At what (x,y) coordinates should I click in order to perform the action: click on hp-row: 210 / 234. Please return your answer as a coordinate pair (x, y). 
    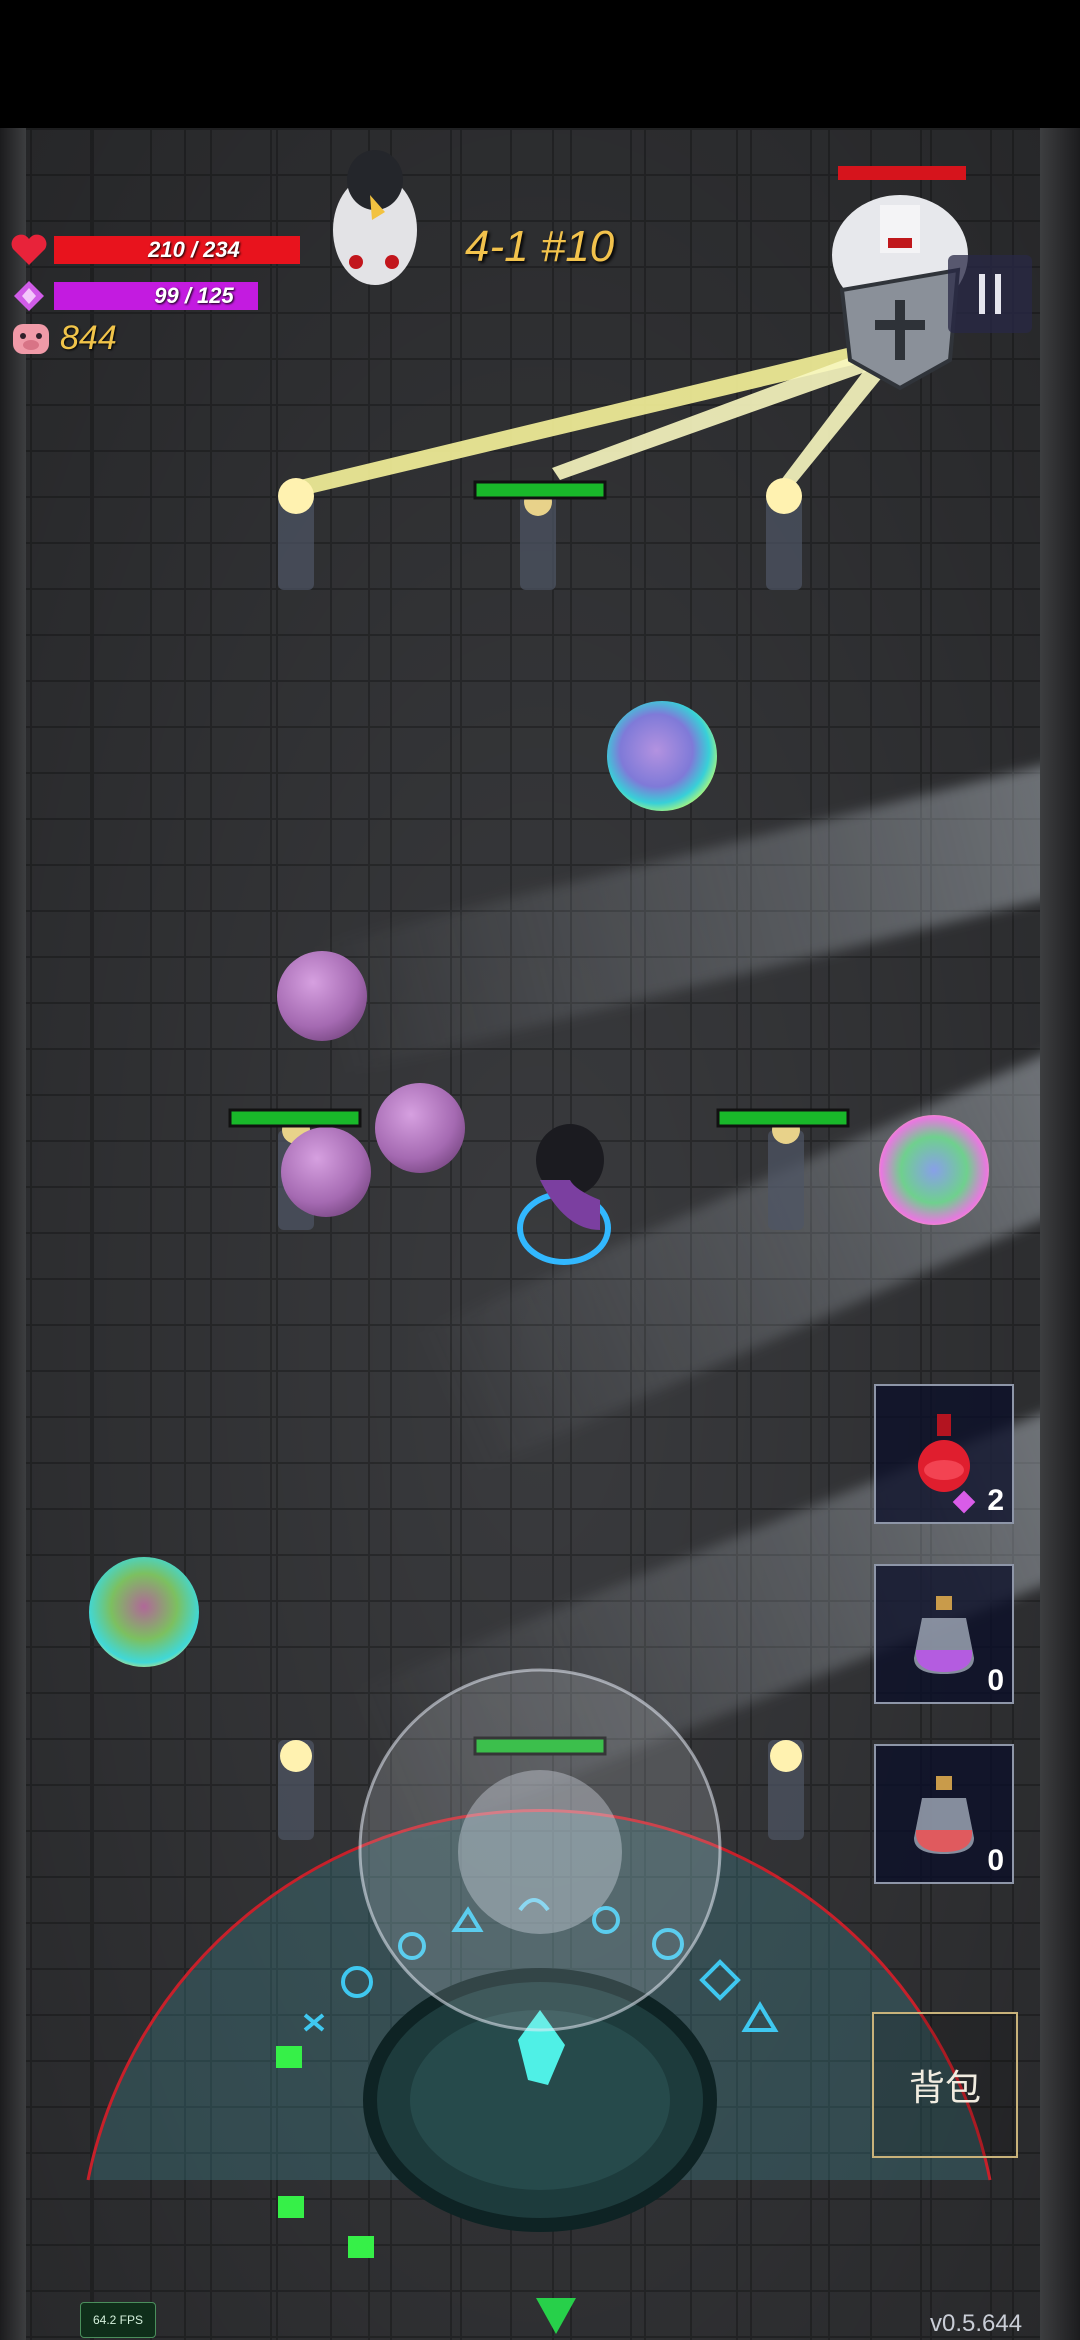
    Looking at the image, I should click on (172, 250).